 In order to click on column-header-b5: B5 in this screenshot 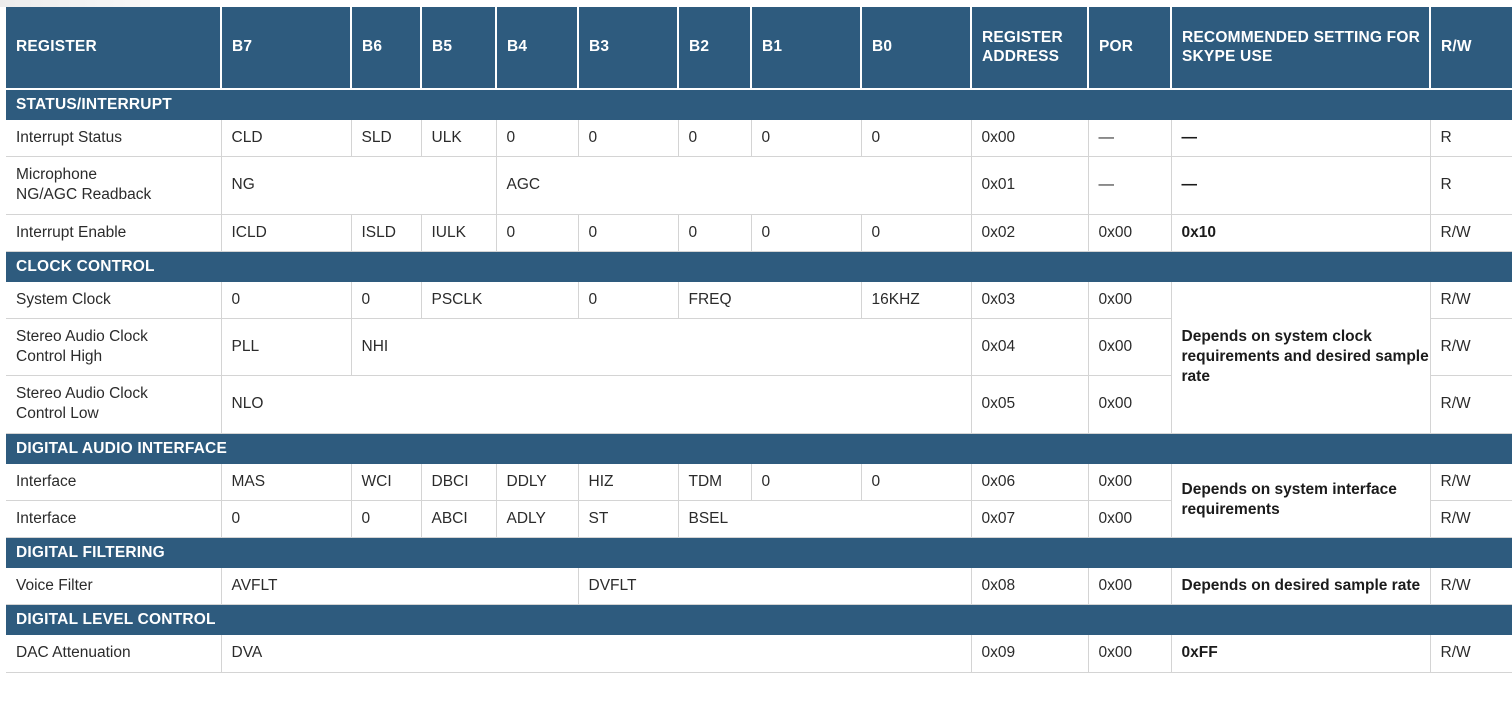, I will do `click(459, 48)`.